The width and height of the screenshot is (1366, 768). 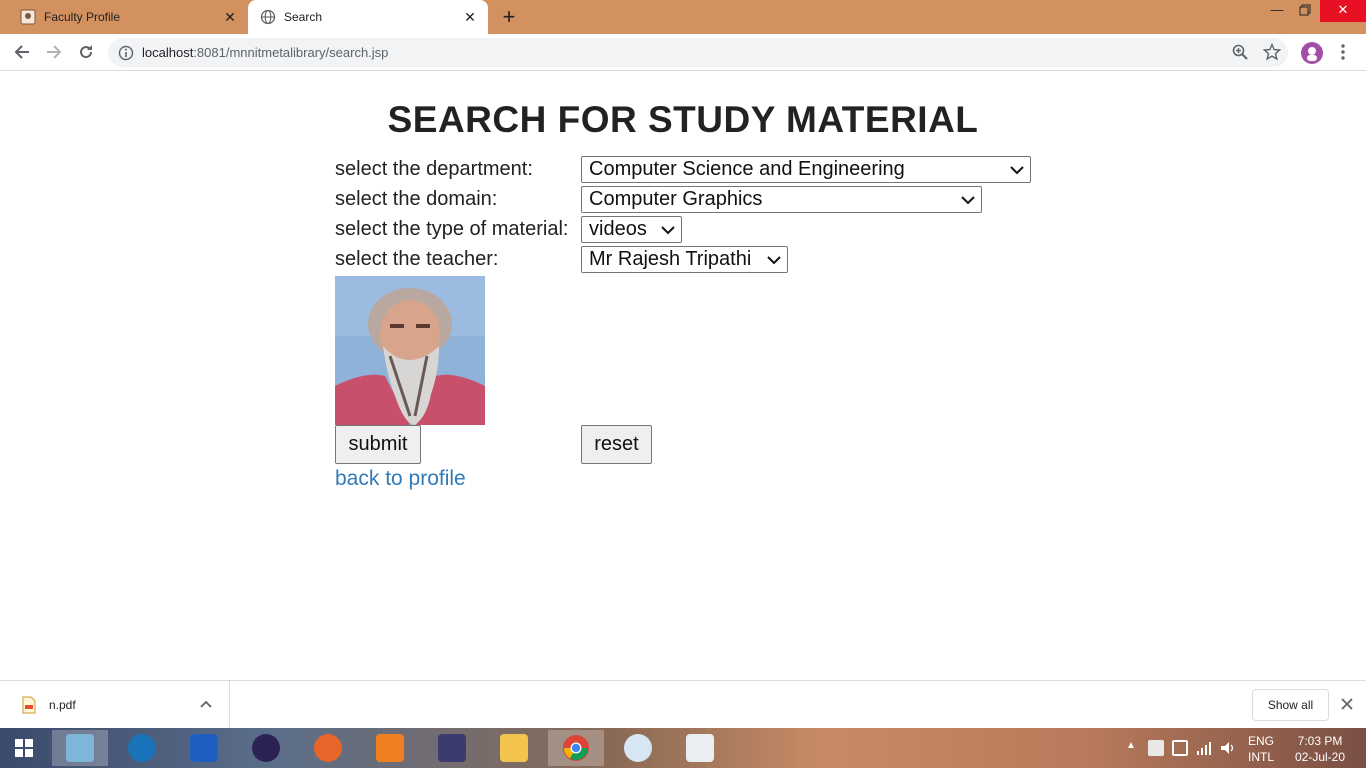 I want to click on chevron-up-icon, so click(x=206, y=704).